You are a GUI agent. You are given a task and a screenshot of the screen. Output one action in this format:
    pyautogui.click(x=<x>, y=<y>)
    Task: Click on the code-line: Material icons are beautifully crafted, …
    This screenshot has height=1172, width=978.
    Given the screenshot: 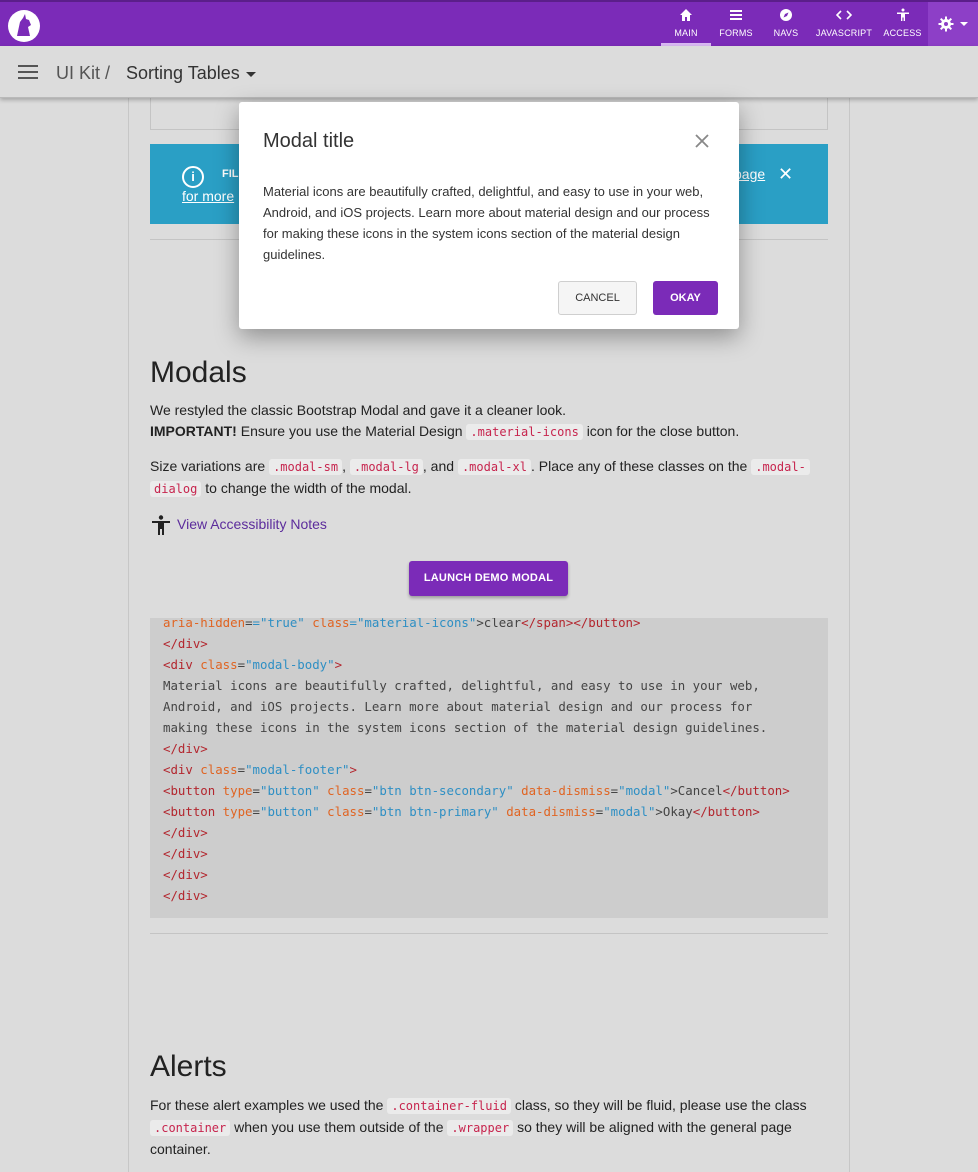 What is the action you would take?
    pyautogui.click(x=461, y=685)
    